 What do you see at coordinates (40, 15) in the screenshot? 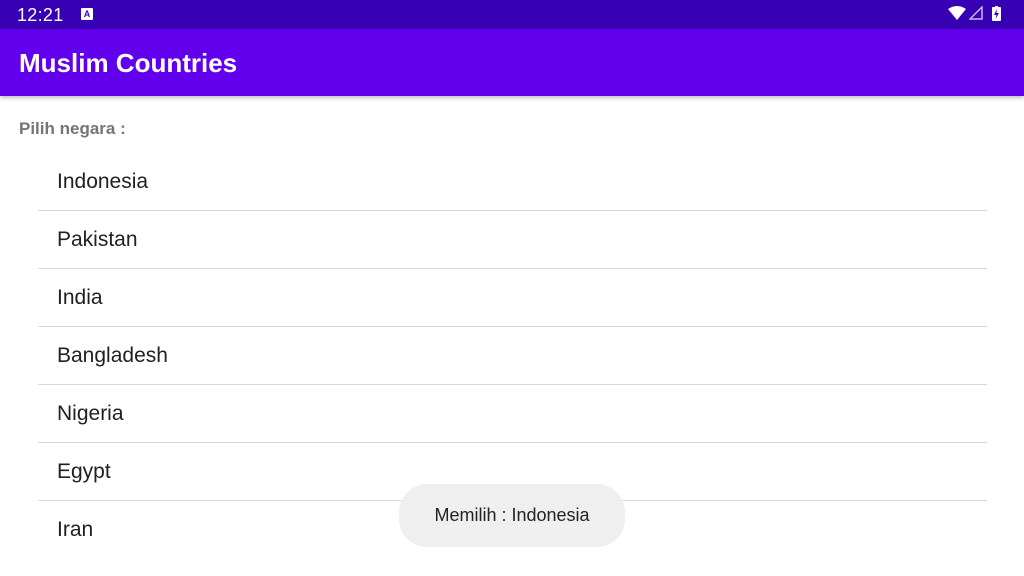
I see `status-time: 12:21` at bounding box center [40, 15].